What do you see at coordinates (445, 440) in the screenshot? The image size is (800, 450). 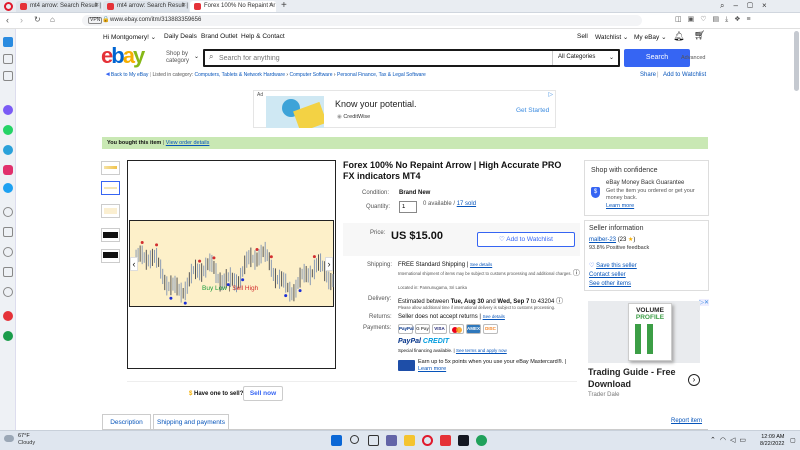 I see `pdf-icon` at bounding box center [445, 440].